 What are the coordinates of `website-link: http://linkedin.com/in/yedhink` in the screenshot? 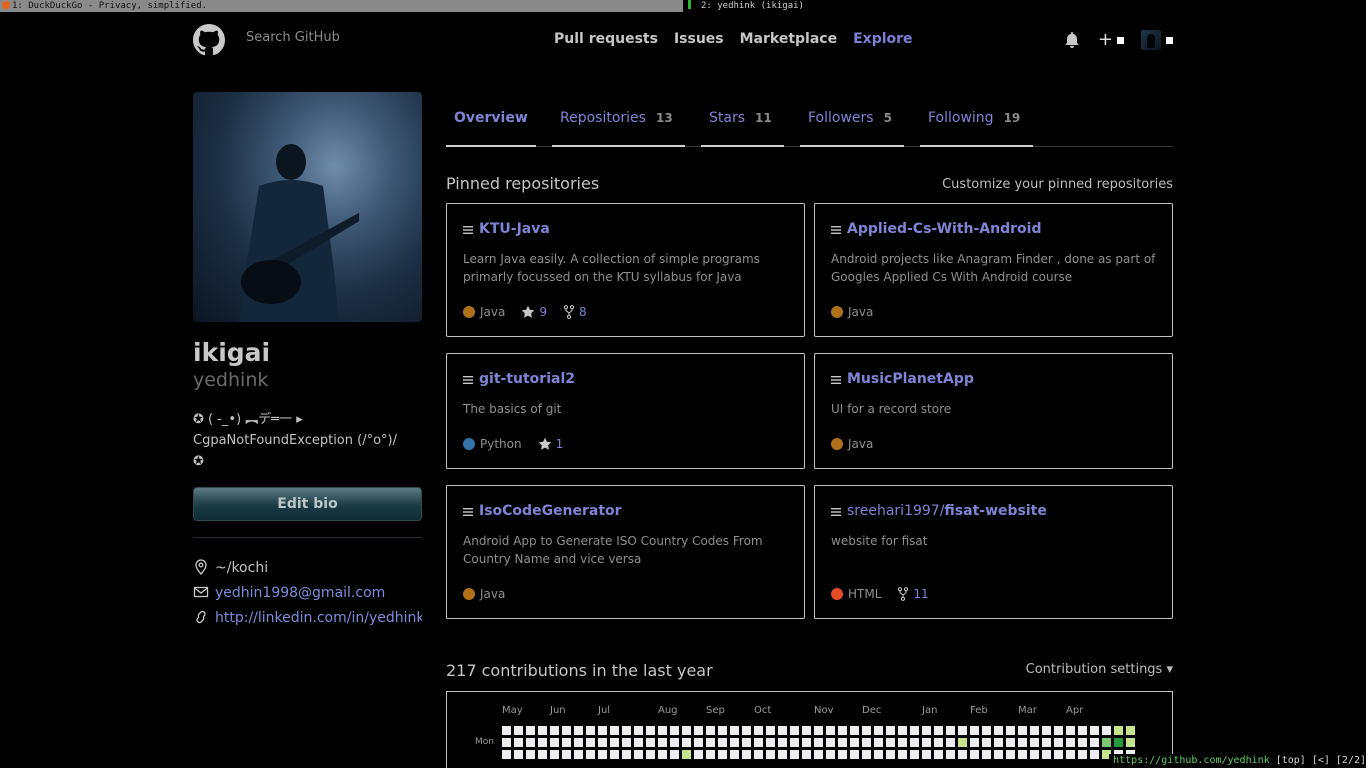 It's located at (318, 618).